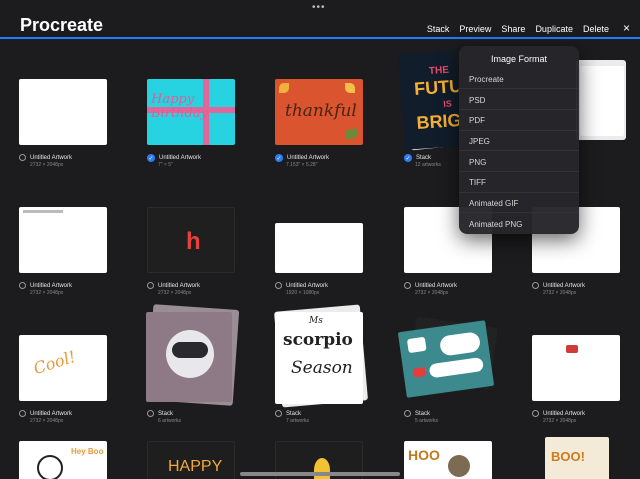 The height and width of the screenshot is (479, 640). Describe the element at coordinates (416, 345) in the screenshot. I see `sticker-shape` at that location.